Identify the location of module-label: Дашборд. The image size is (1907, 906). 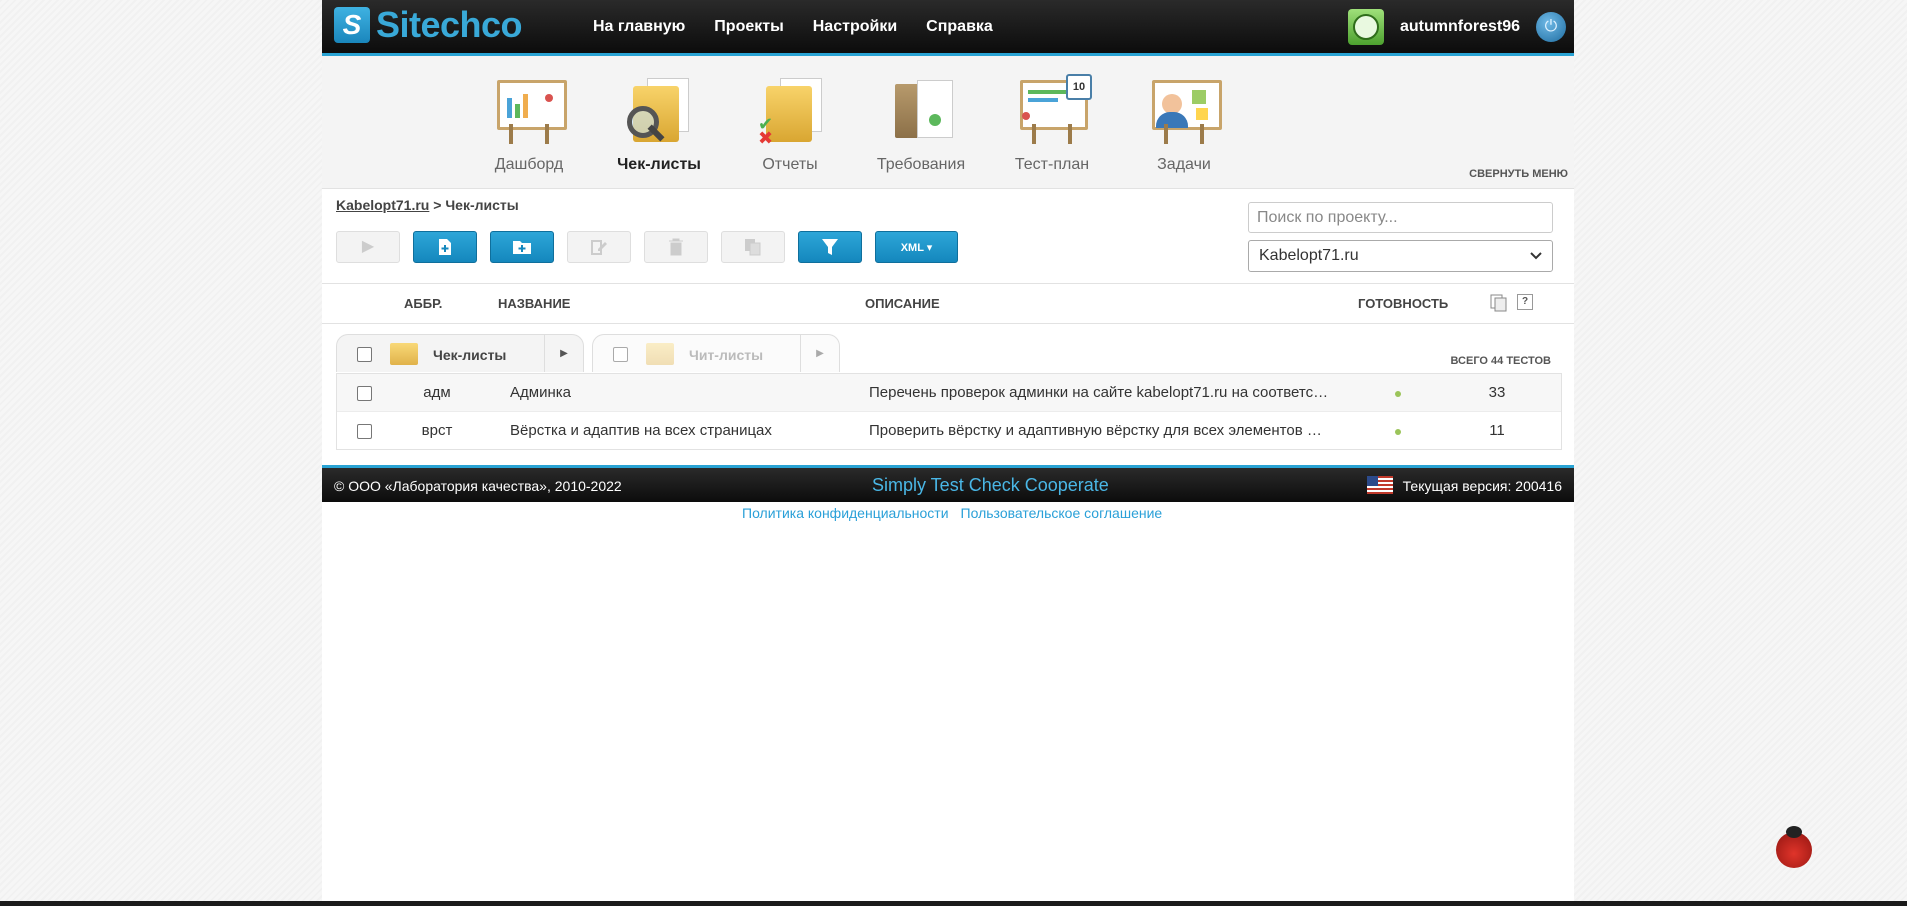
(529, 164).